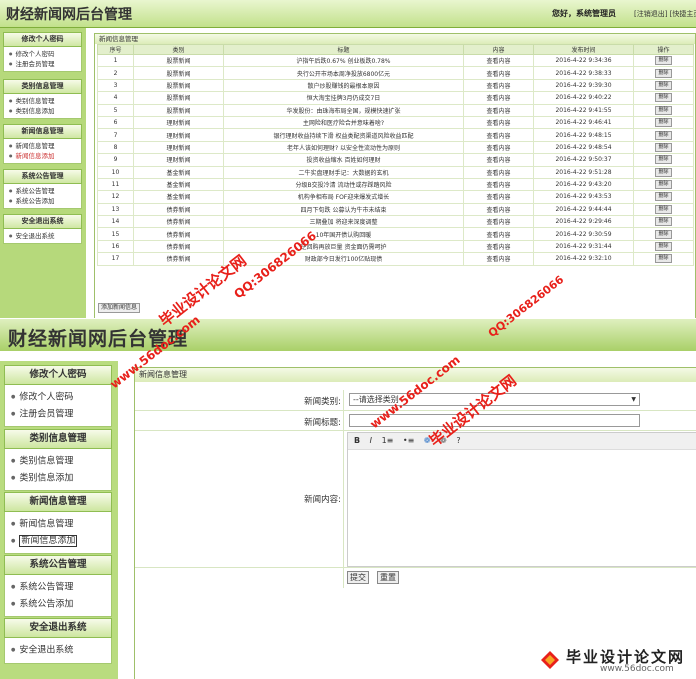 The width and height of the screenshot is (696, 679). Describe the element at coordinates (357, 441) in the screenshot. I see `bold-icon: B` at that location.